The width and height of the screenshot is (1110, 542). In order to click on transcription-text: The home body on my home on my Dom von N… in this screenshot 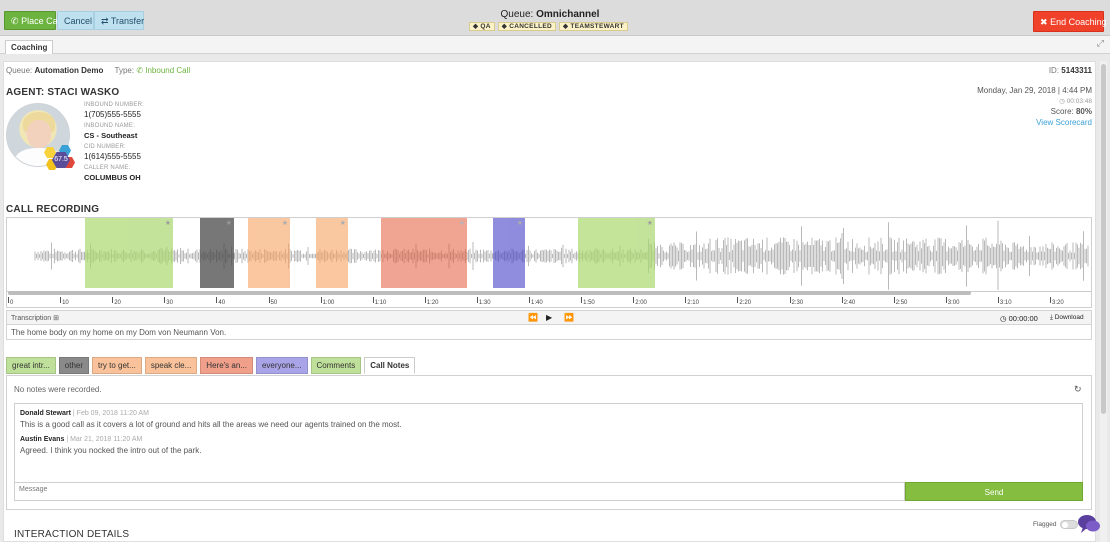, I will do `click(549, 332)`.